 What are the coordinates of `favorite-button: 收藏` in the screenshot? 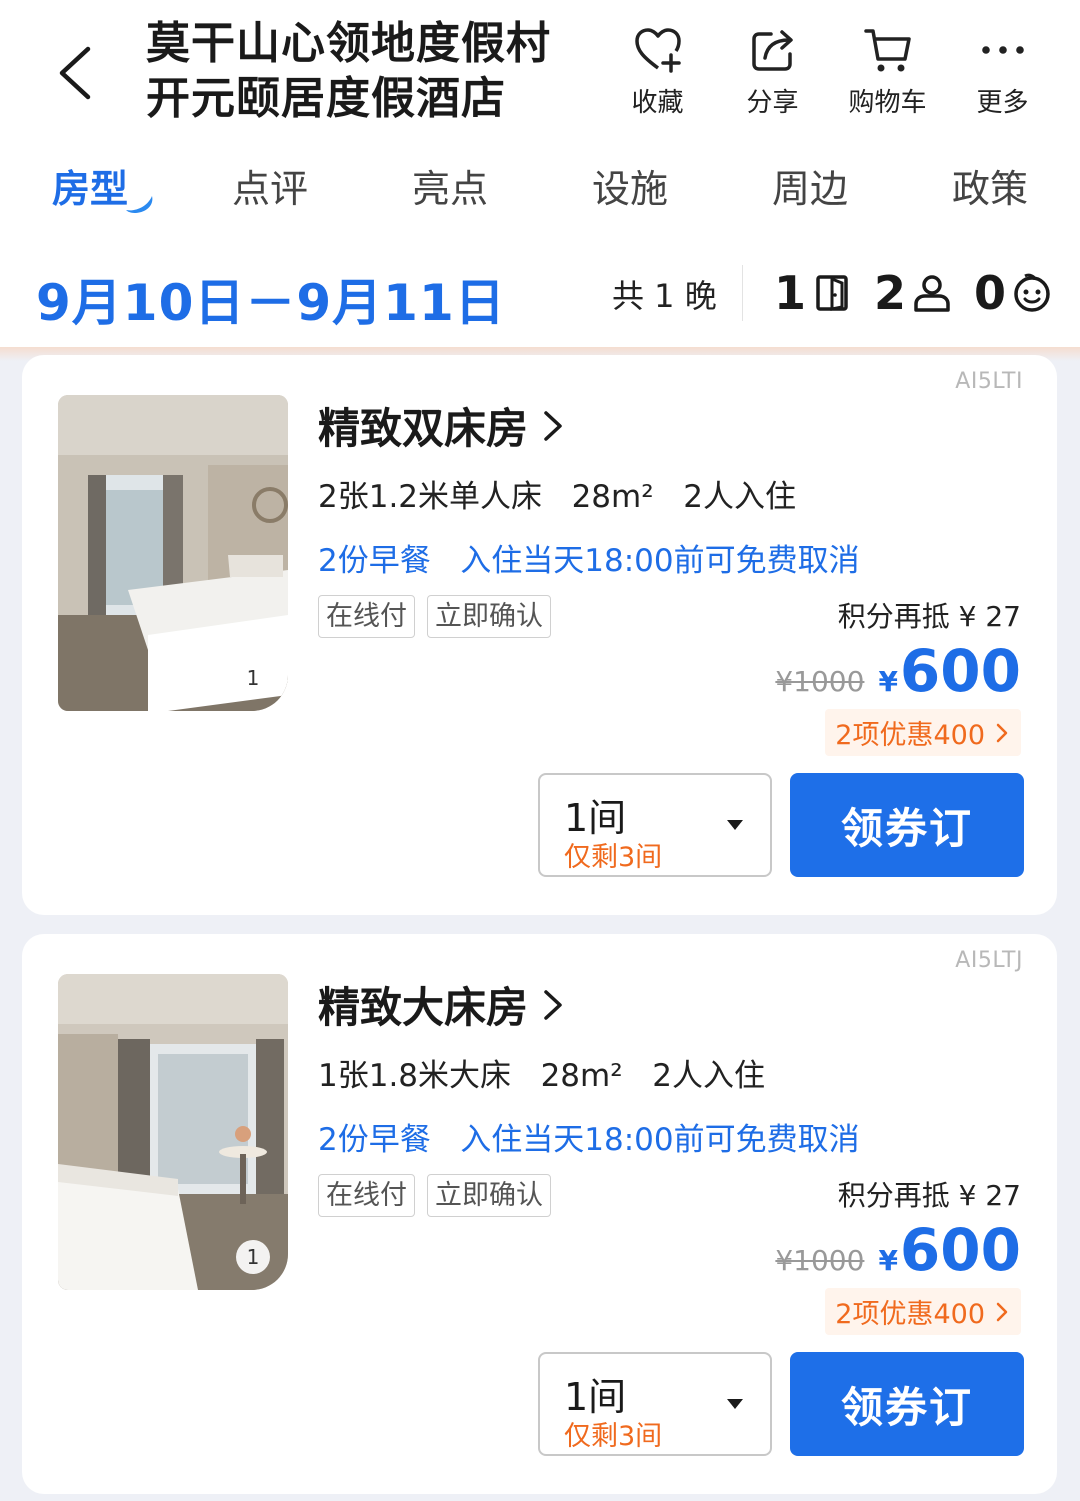 It's located at (657, 72).